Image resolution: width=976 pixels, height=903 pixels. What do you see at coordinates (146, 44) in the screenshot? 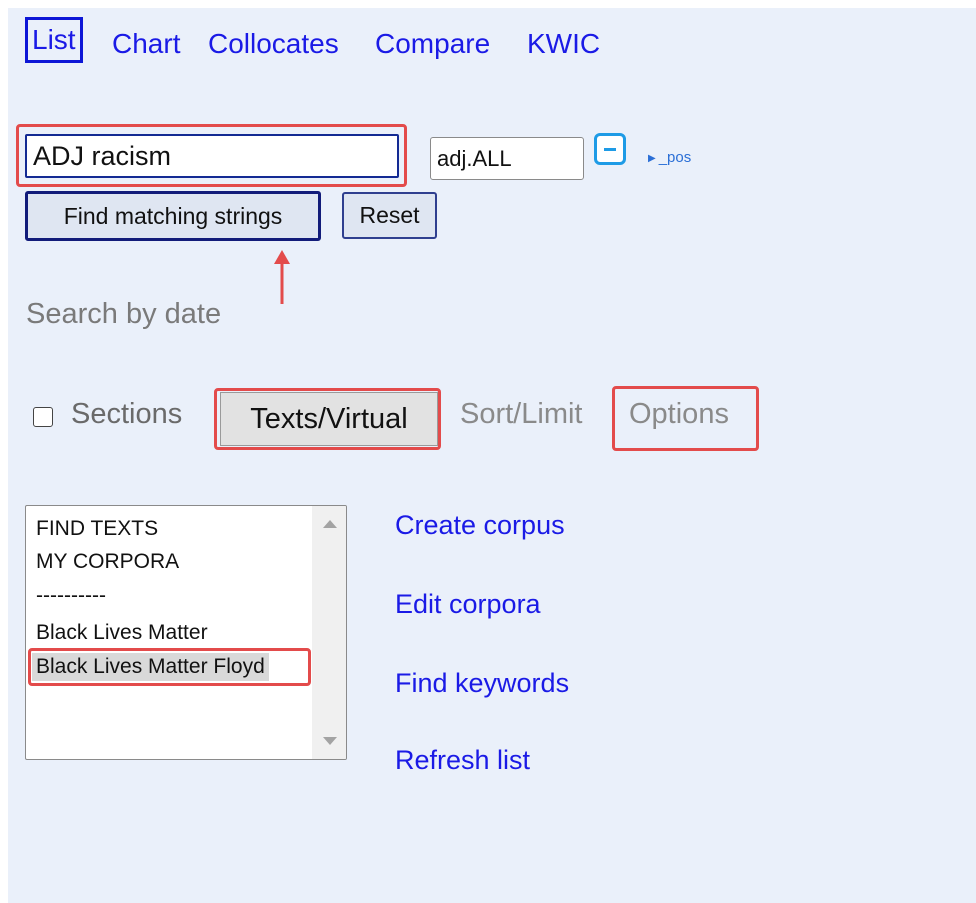
I see `tab-chart: Chart` at bounding box center [146, 44].